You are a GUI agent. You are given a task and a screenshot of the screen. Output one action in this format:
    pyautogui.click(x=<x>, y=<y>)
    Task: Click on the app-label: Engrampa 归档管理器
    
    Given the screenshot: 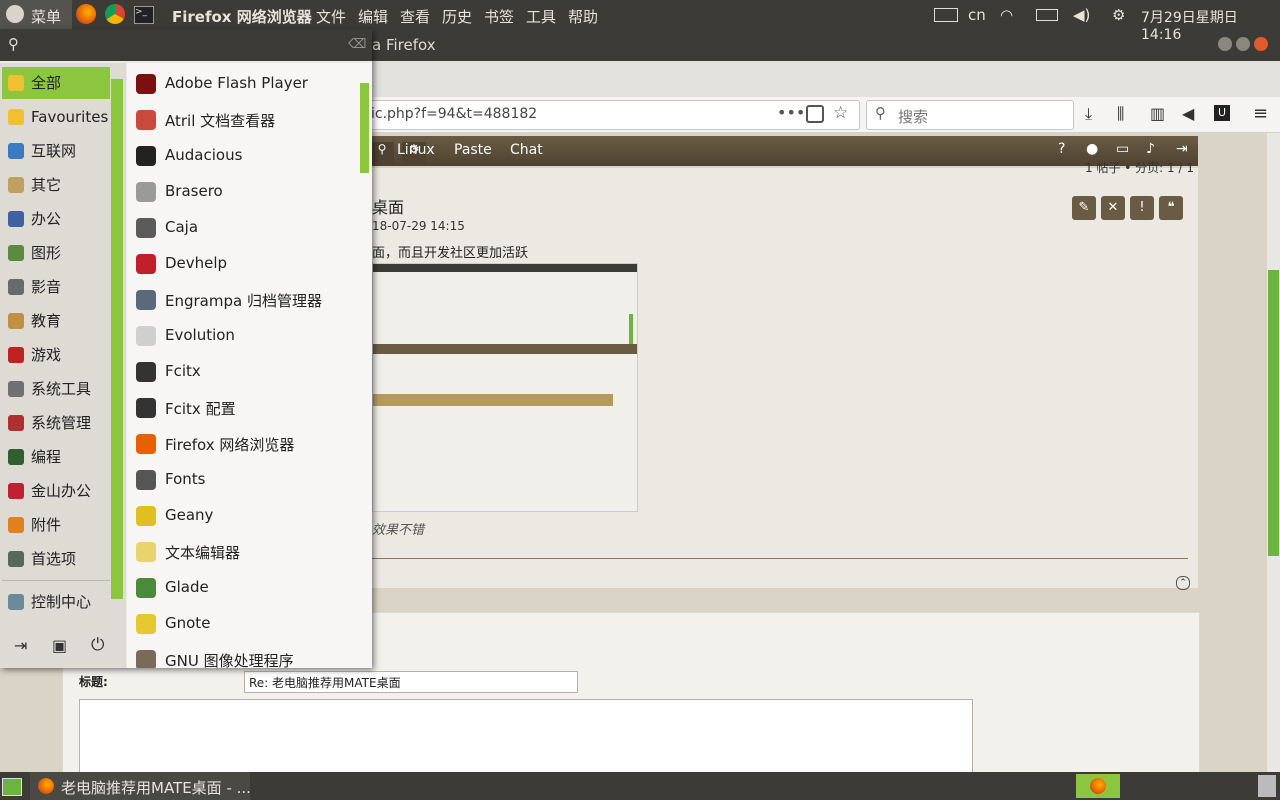 What is the action you would take?
    pyautogui.click(x=243, y=301)
    